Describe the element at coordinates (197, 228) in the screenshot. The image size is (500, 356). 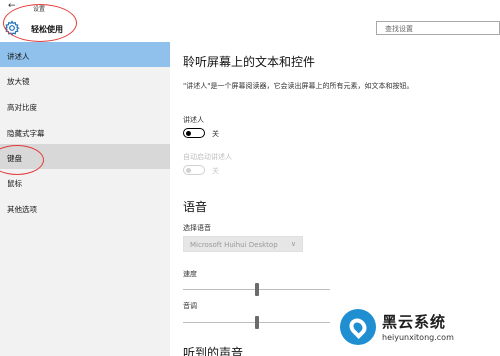
I see `voice-select-label: 选择语音` at that location.